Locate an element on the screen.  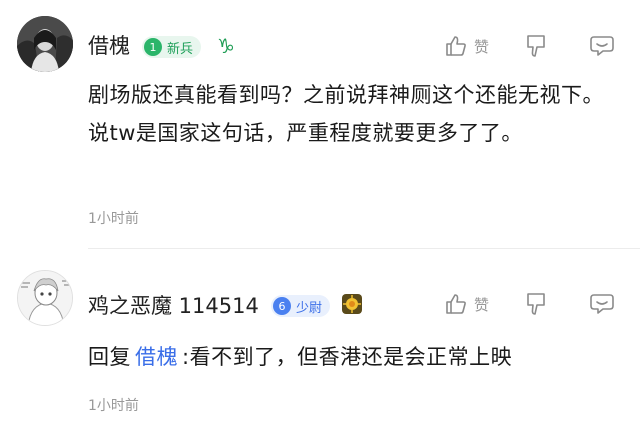
capricorn-icon: ♑ is located at coordinates (226, 46).